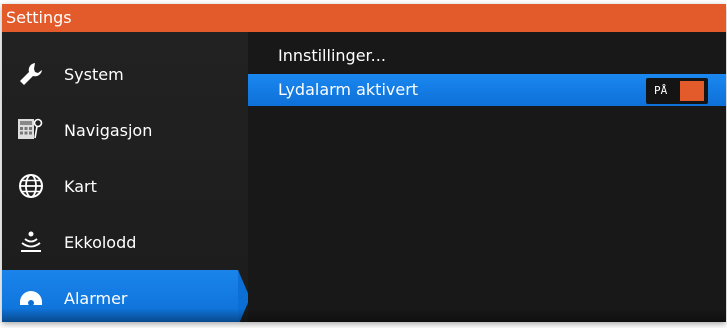 The image size is (727, 328). I want to click on sonar-icon, so click(31, 242).